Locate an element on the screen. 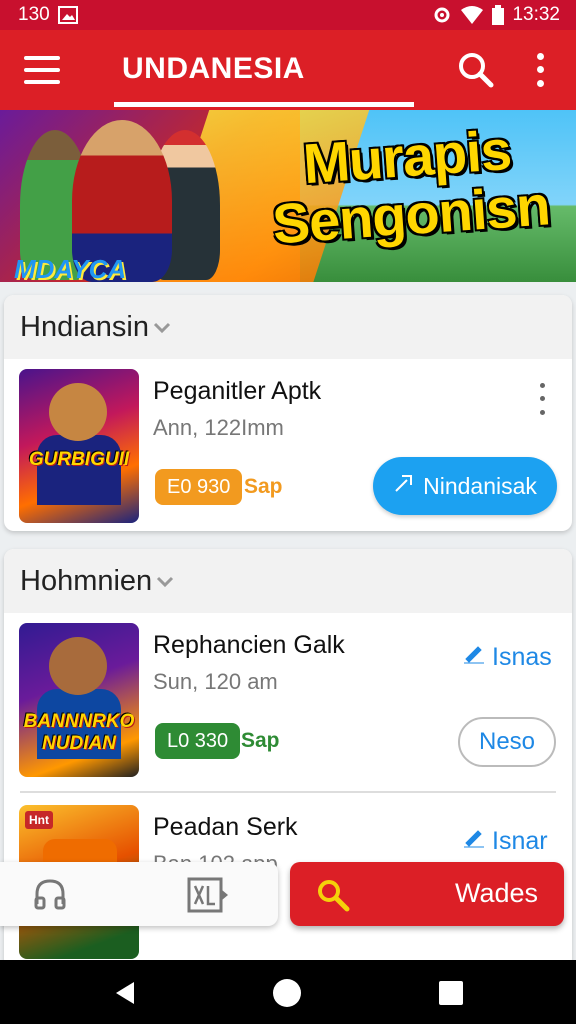 This screenshot has height=1024, width=576. section-title: Hndiansin is located at coordinates (84, 326).